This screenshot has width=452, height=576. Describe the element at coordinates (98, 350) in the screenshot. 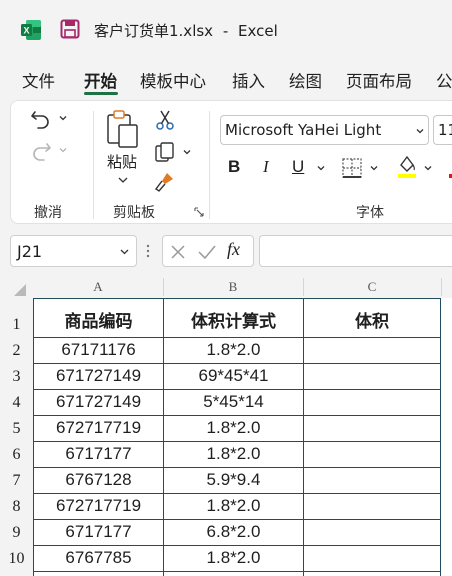

I see `cell-a2: 67171176` at that location.